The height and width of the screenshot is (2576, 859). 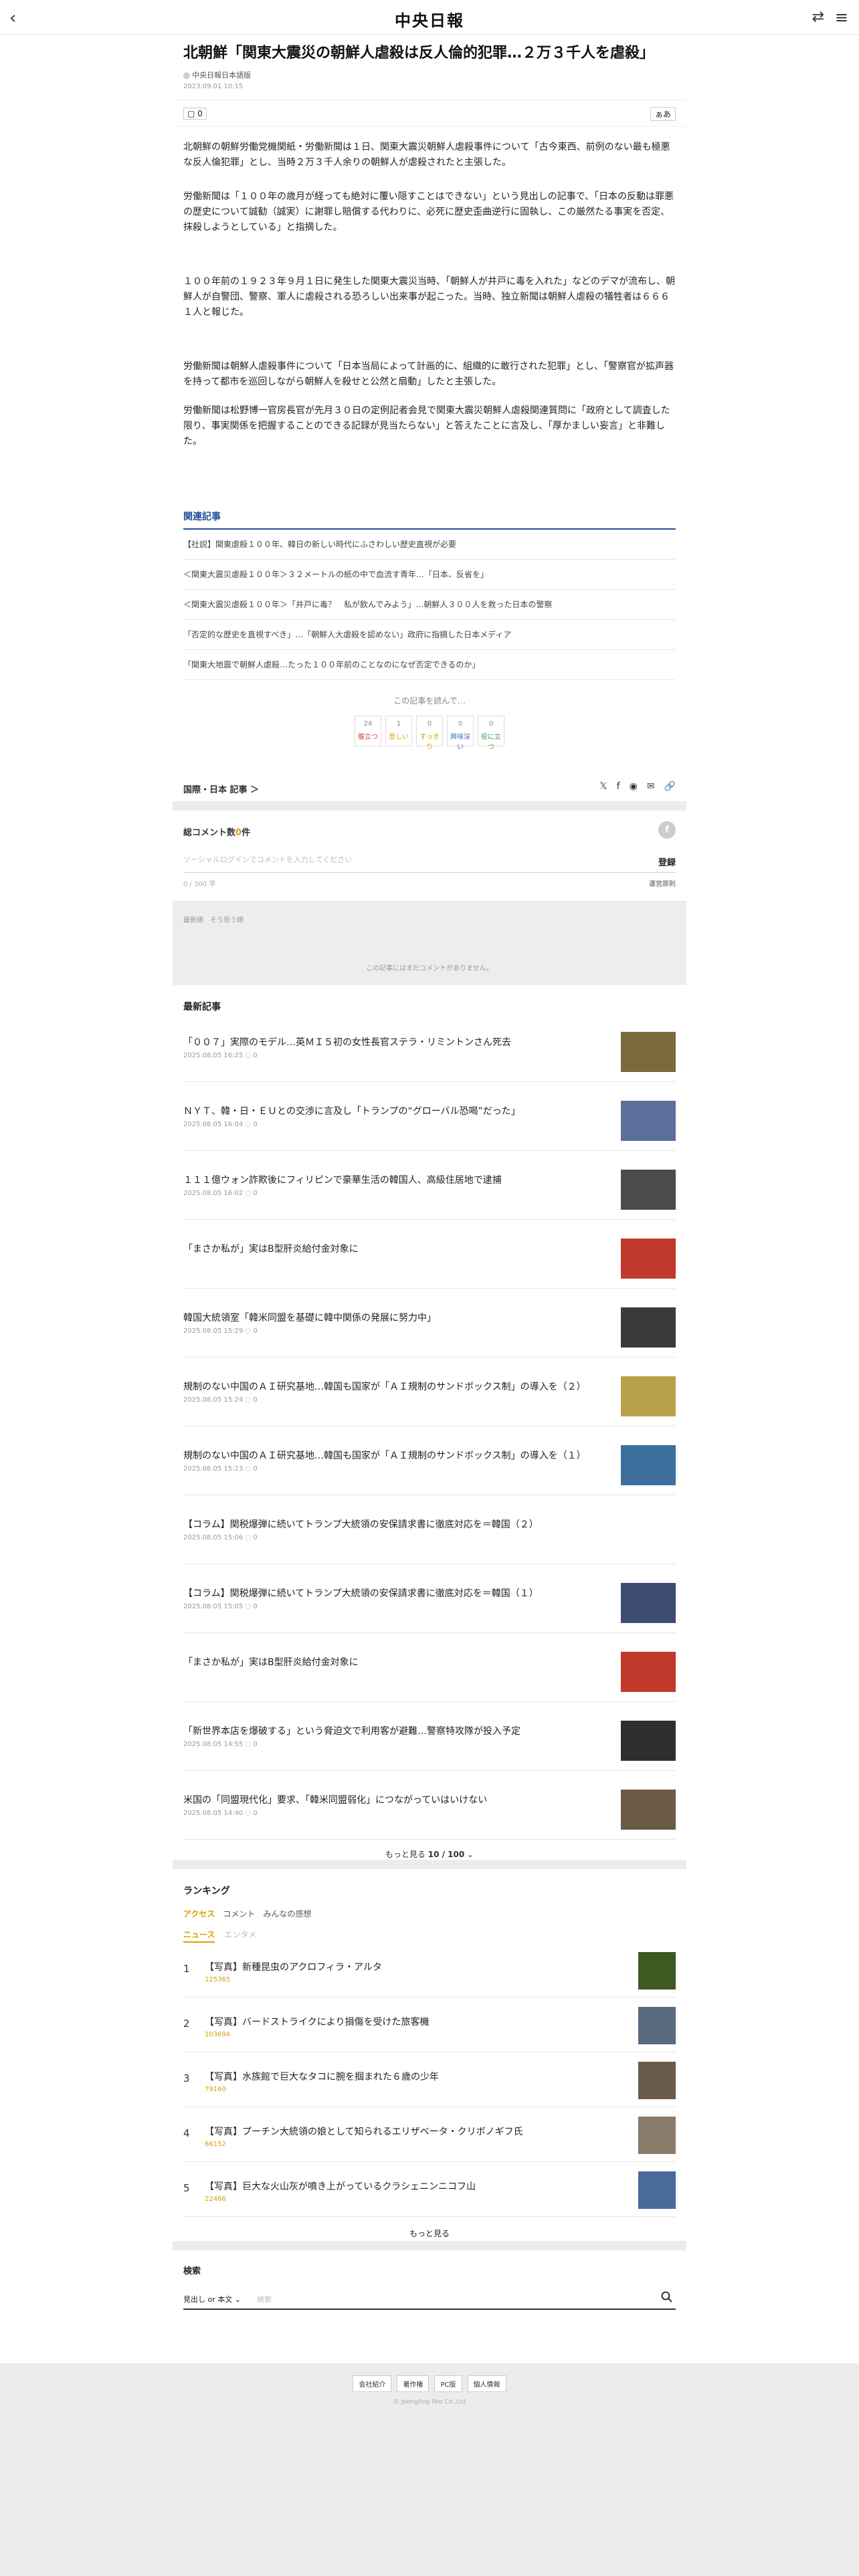 I want to click on ranking-item: 3 【写真】水族館で巨大なタコに腕を掴まれた６歳の少年 79160, so click(x=429, y=2079).